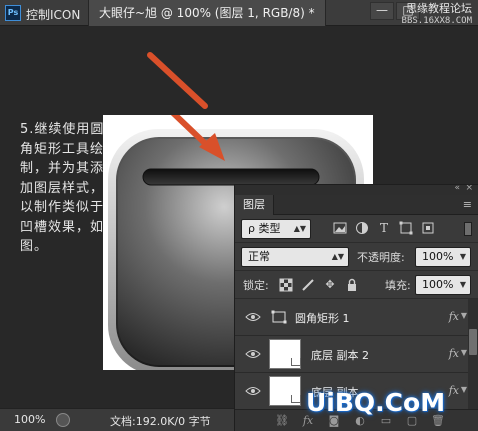 The width and height of the screenshot is (478, 431). I want to click on tab-layers: 图层, so click(254, 205).